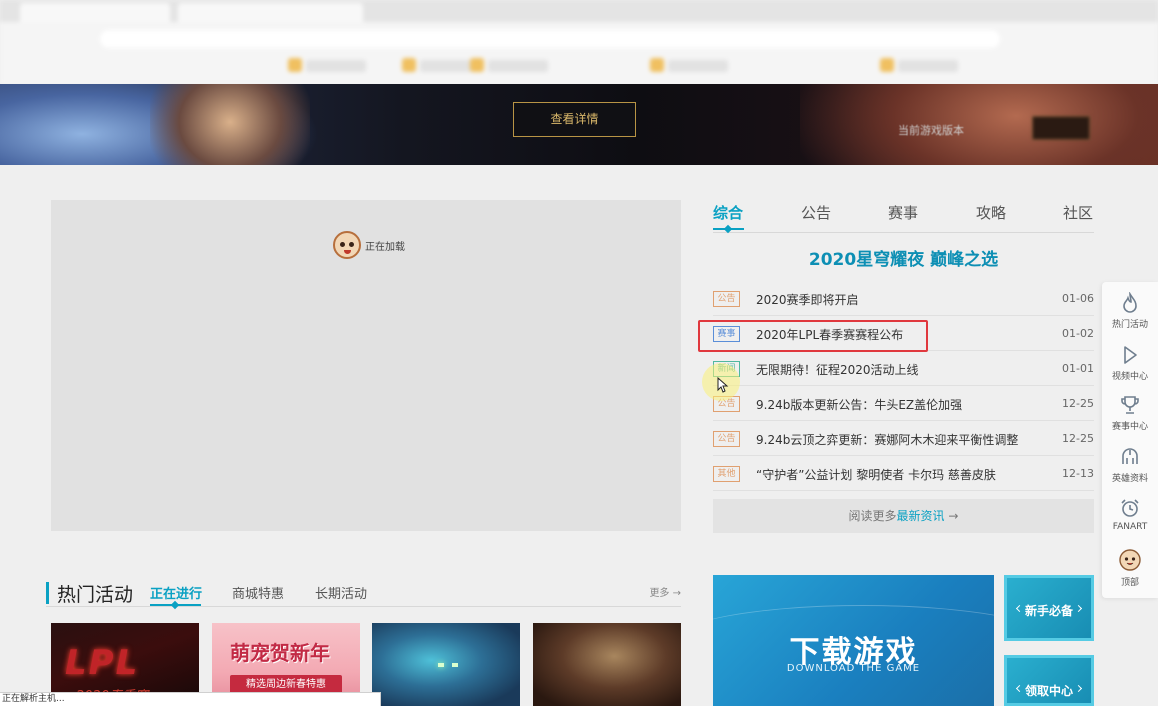 This screenshot has height=706, width=1158. Describe the element at coordinates (1130, 527) in the screenshot. I see `sidebar-item-label: FANART` at that location.